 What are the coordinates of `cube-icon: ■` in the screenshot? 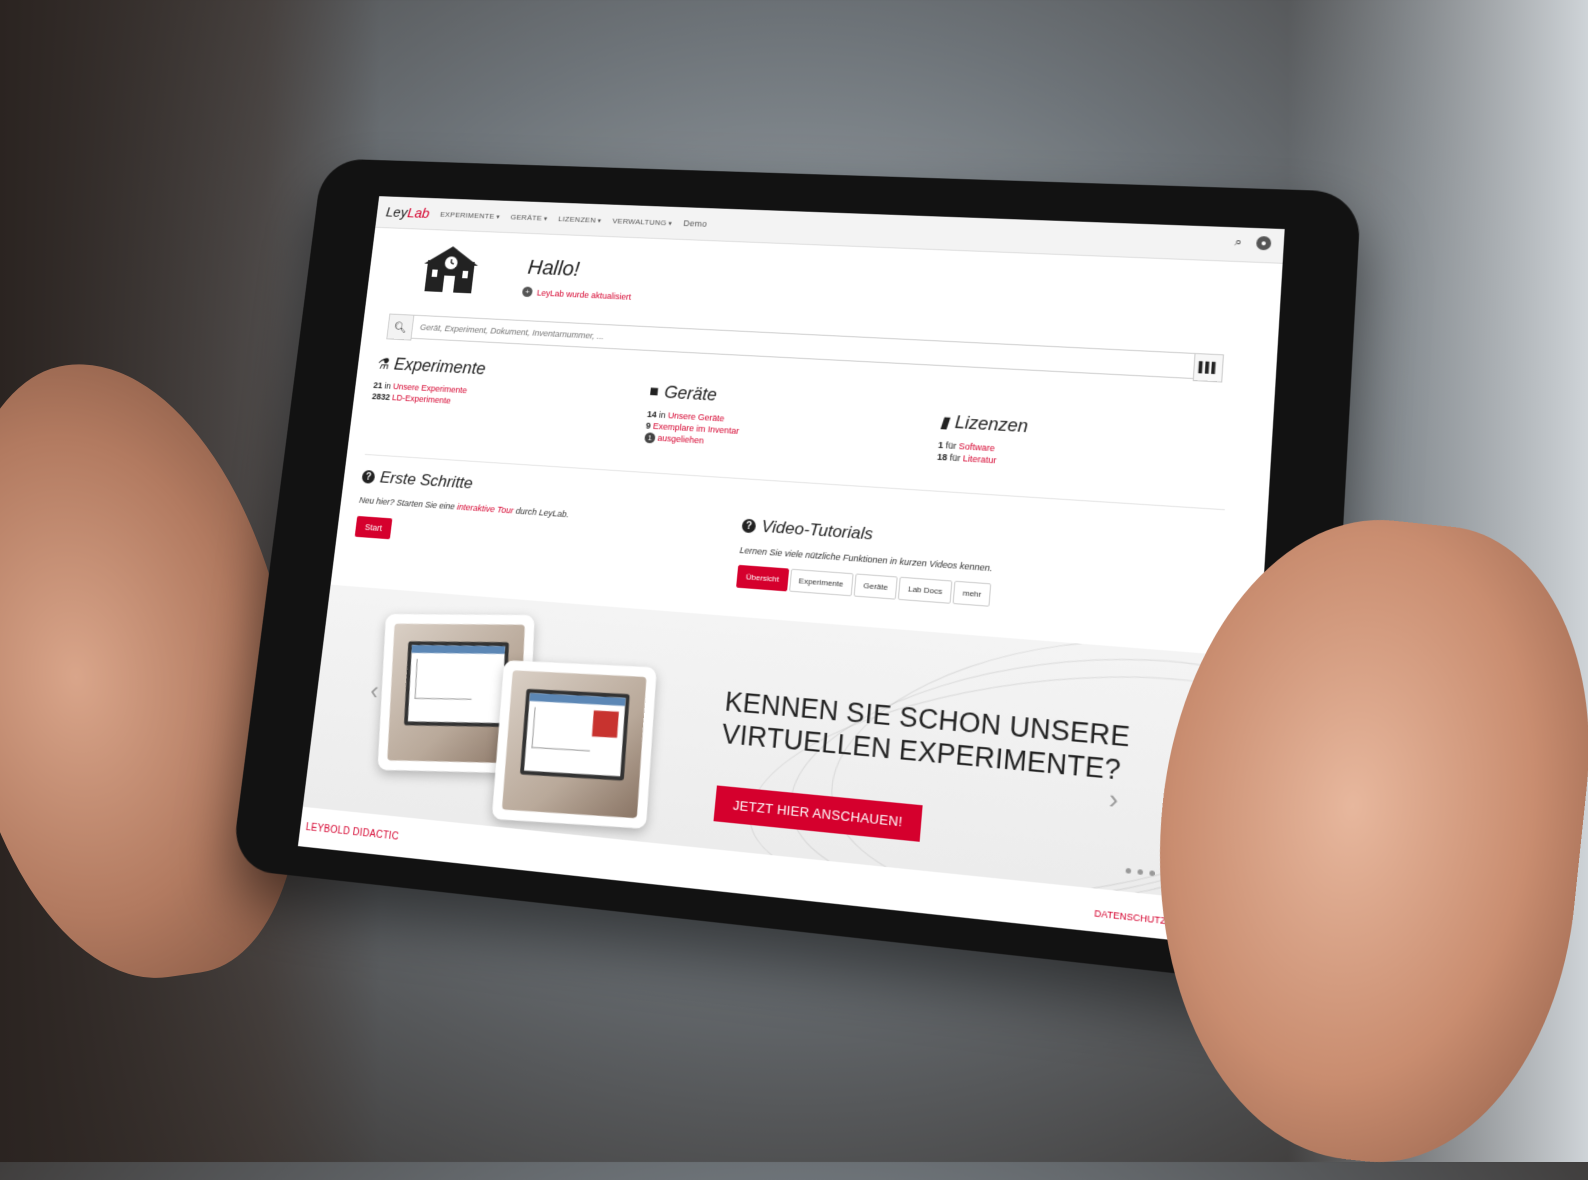 It's located at (654, 392).